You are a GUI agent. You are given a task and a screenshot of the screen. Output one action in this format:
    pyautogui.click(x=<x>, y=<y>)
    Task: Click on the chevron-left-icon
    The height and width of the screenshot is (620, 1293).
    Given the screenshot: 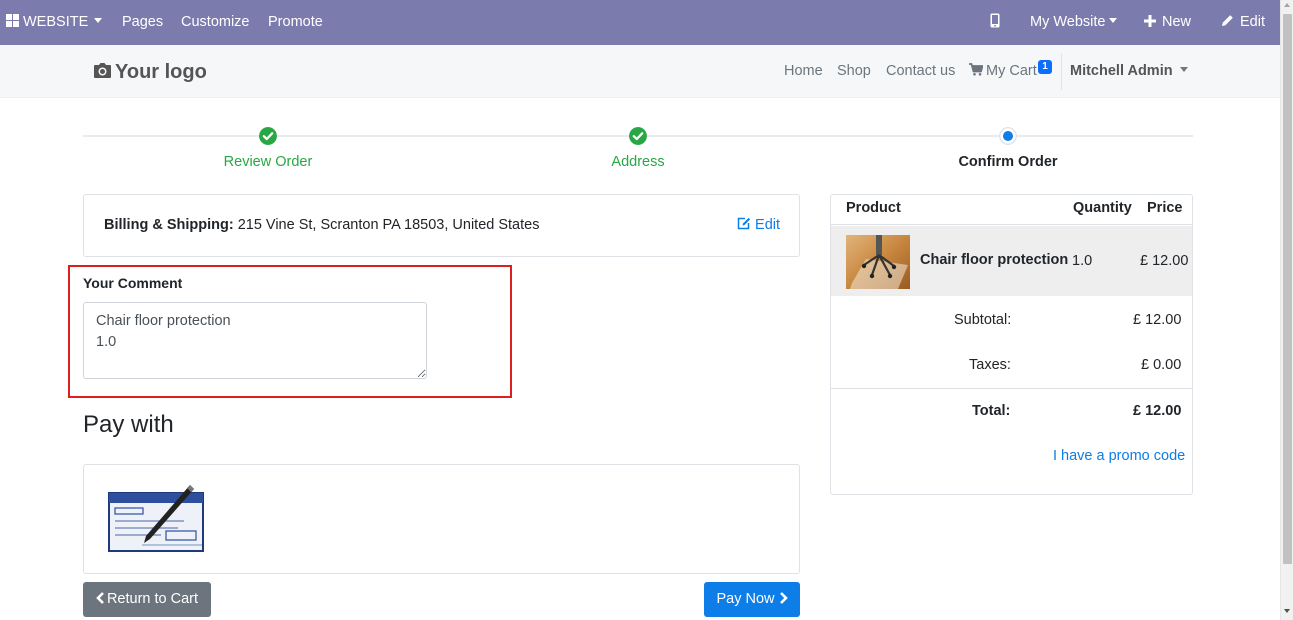 What is the action you would take?
    pyautogui.click(x=100, y=598)
    